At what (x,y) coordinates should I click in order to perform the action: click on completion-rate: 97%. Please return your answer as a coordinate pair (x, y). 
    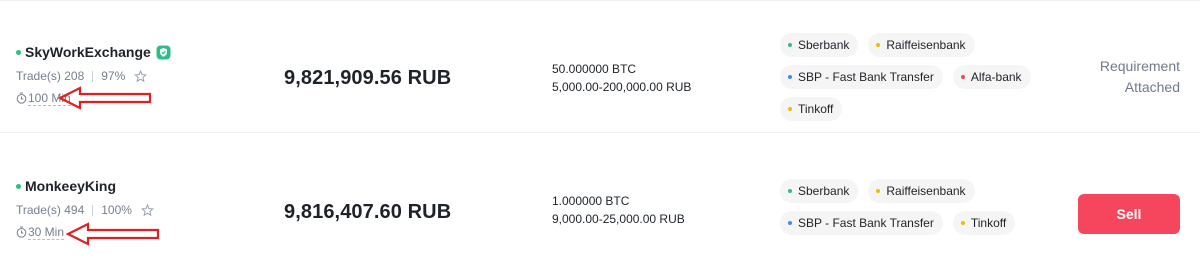
    Looking at the image, I should click on (113, 76).